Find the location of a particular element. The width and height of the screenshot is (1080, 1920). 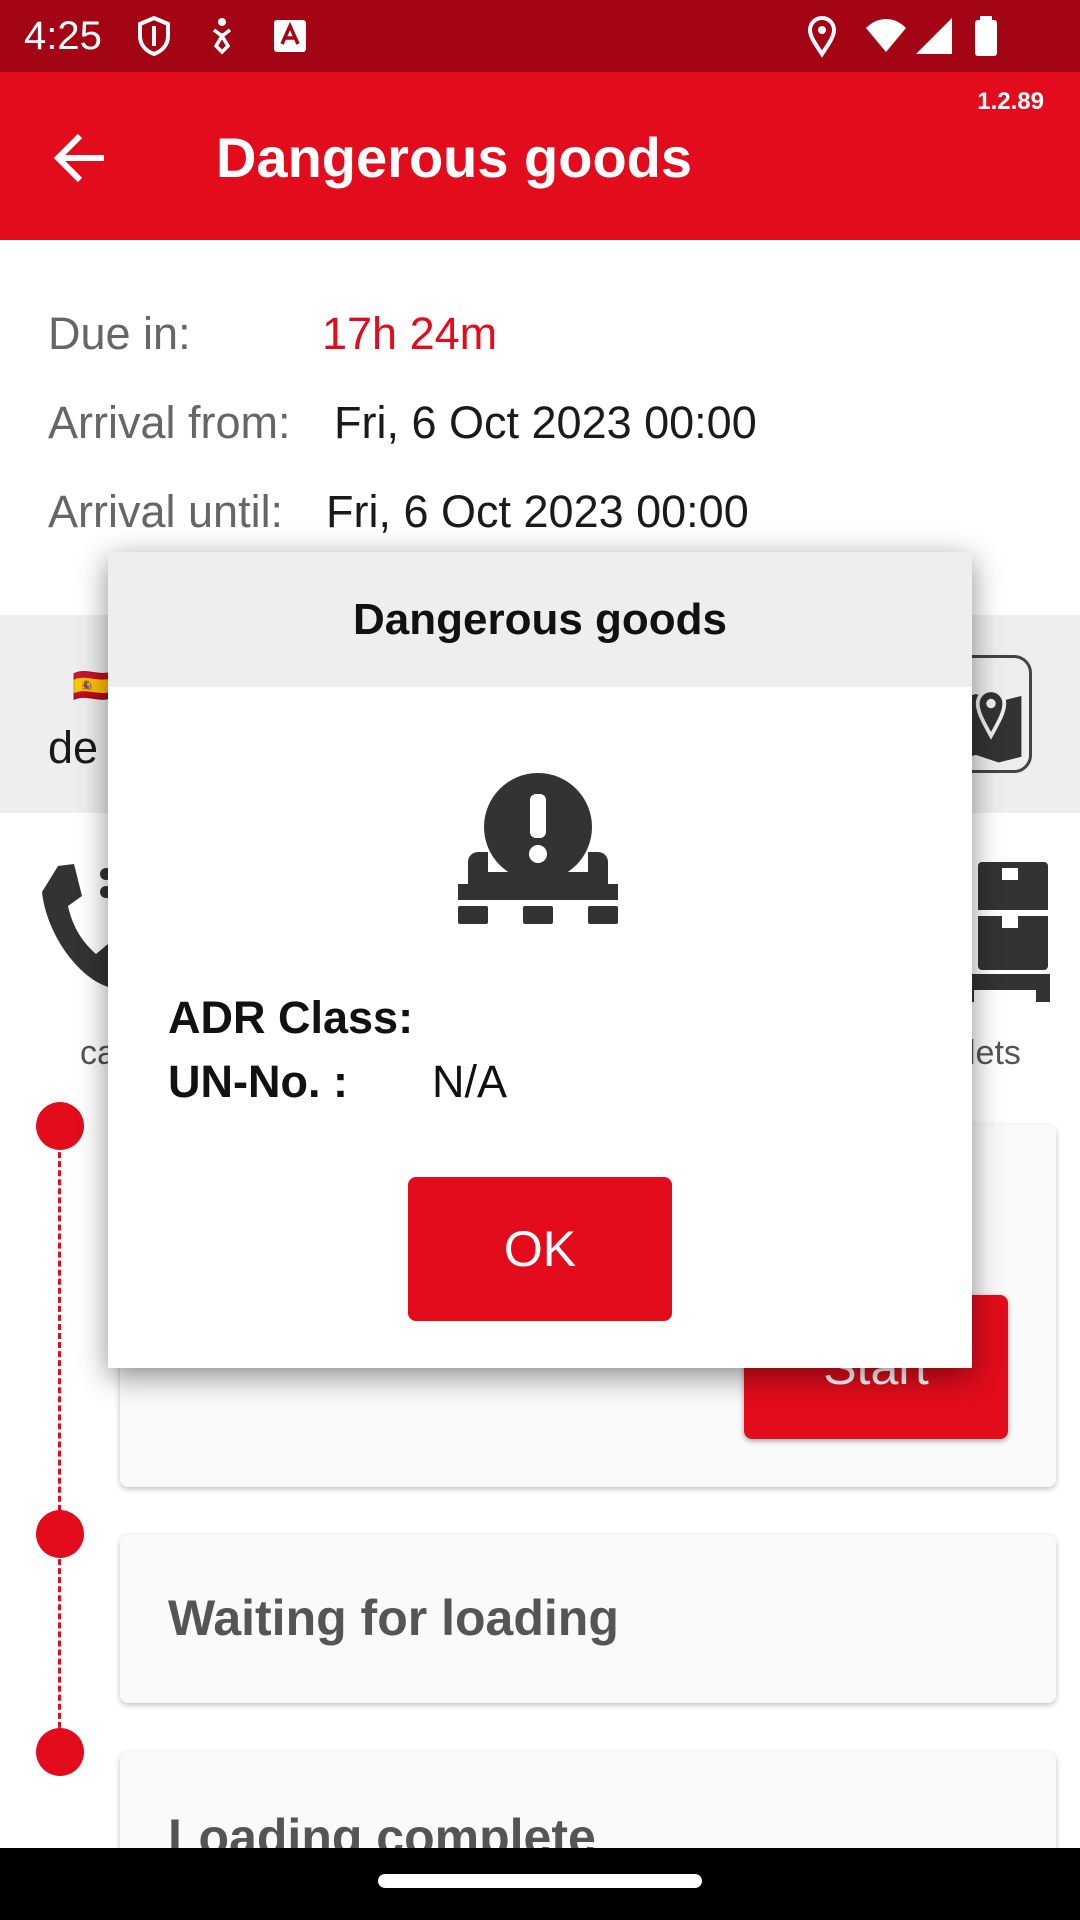

home-handle is located at coordinates (540, 1881).